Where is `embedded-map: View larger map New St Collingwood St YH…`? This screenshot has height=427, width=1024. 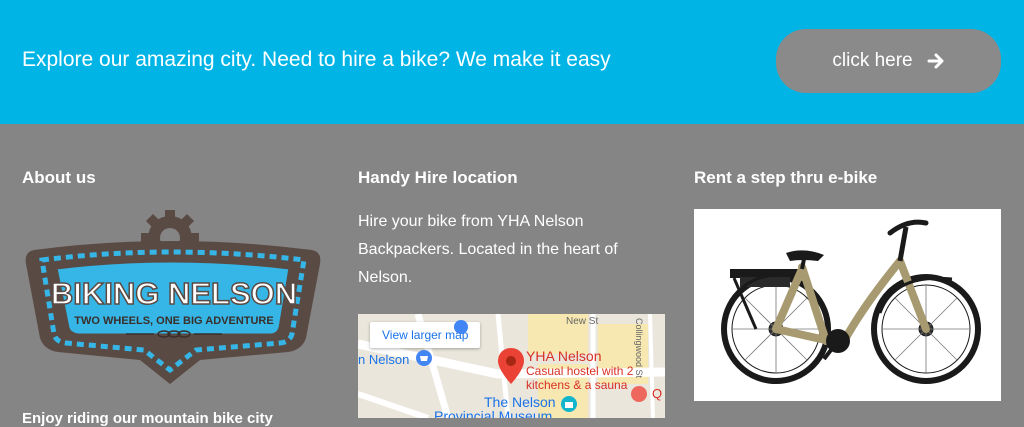 embedded-map: View larger map New St Collingwood St YH… is located at coordinates (511, 366).